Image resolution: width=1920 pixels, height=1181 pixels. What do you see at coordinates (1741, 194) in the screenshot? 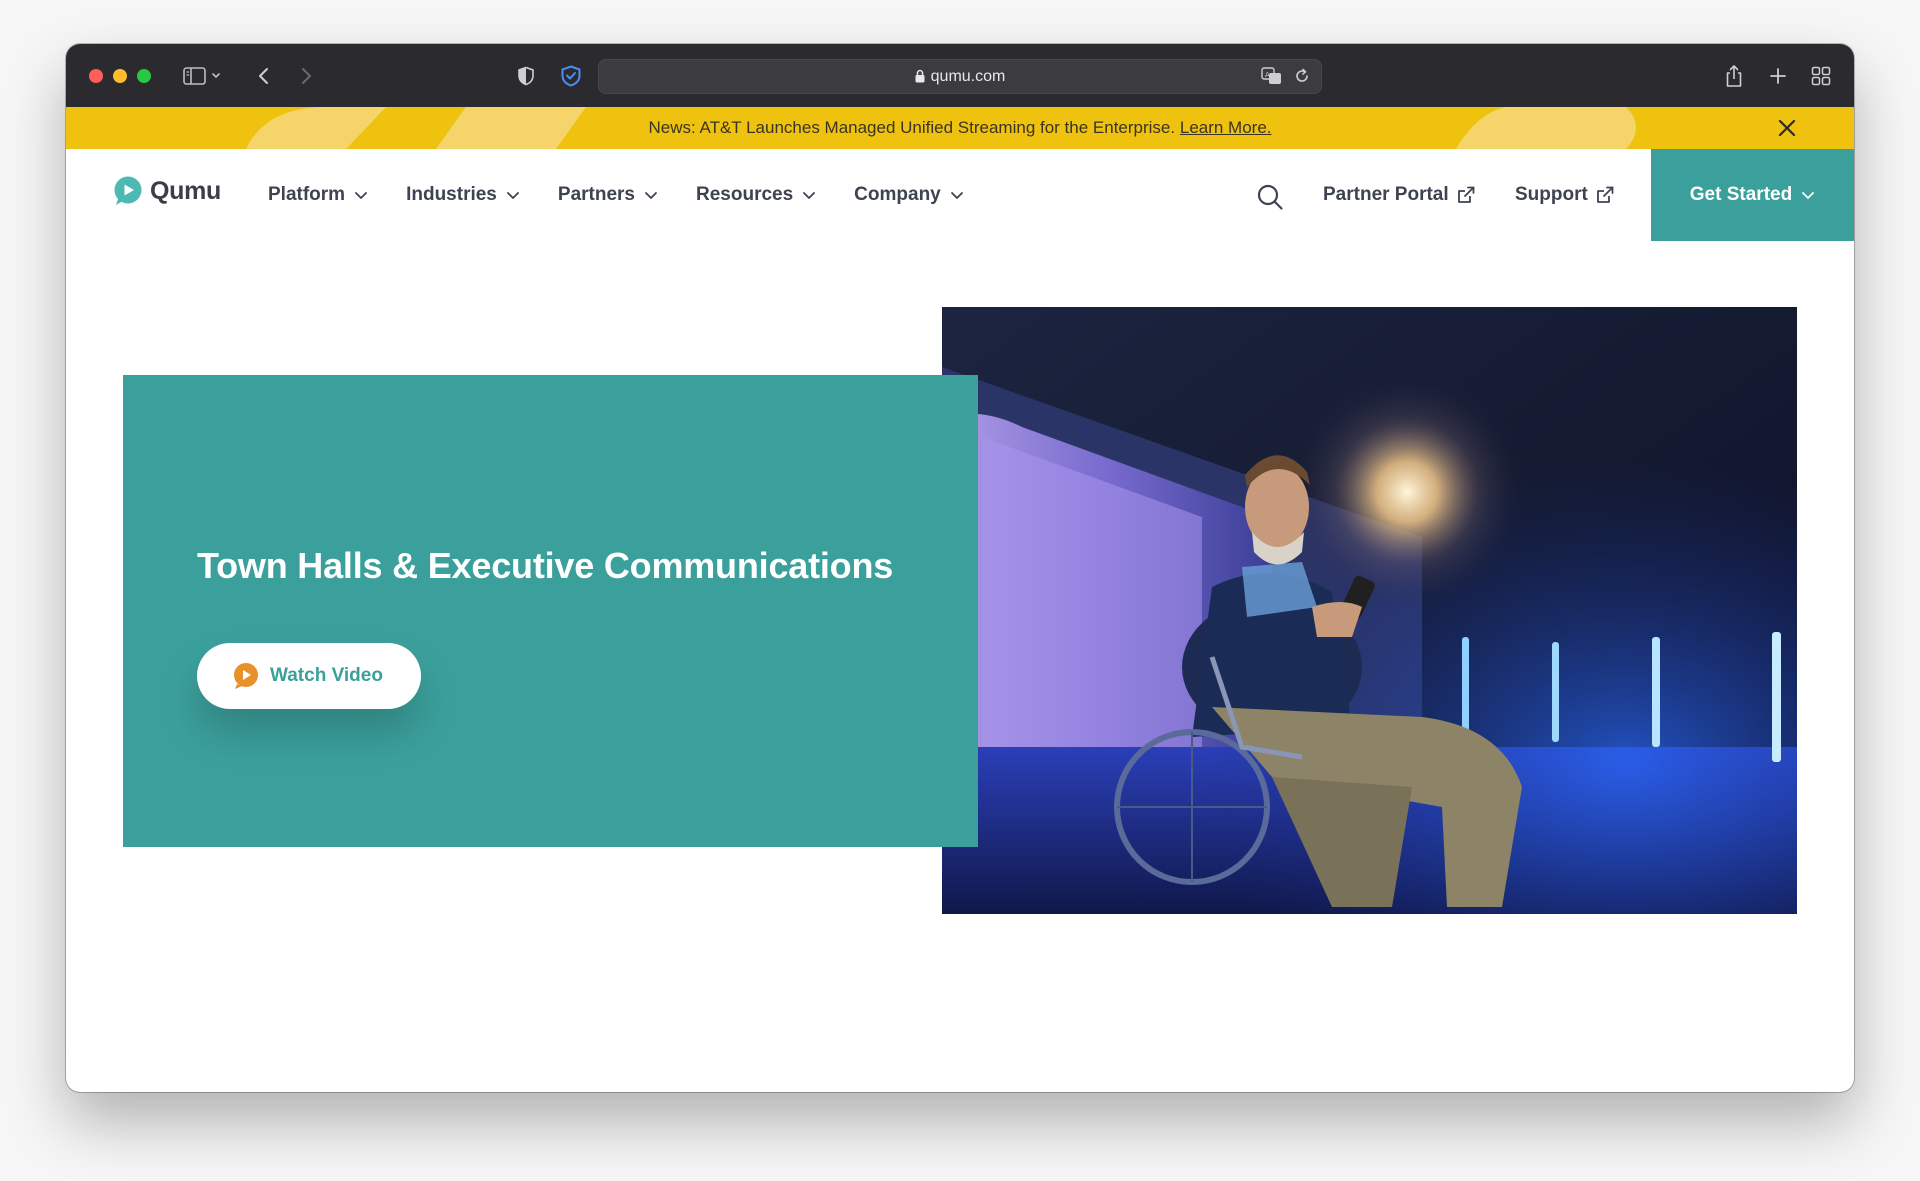
I see `get-started-label: Get Started` at bounding box center [1741, 194].